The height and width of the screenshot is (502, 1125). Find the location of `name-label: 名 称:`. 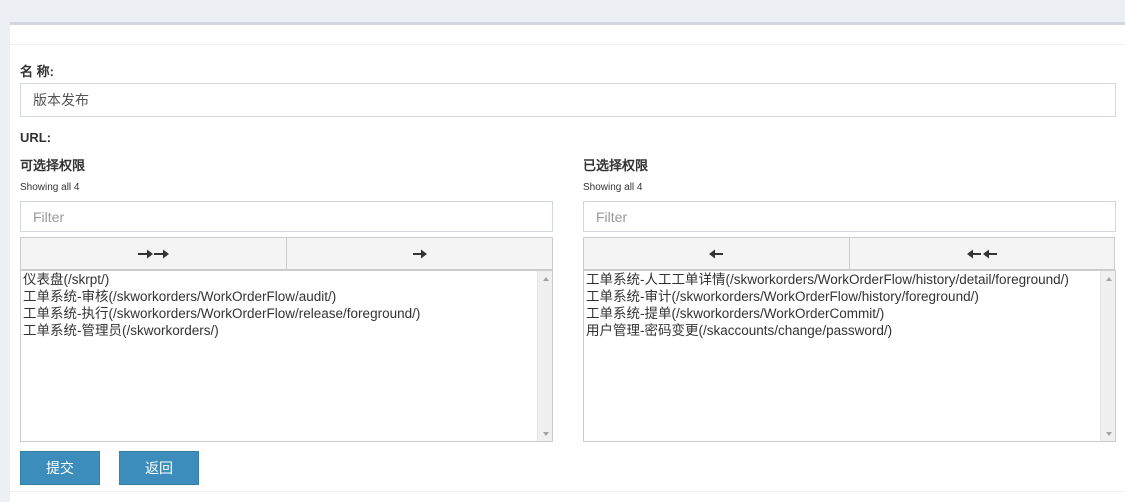

name-label: 名 称: is located at coordinates (37, 71).